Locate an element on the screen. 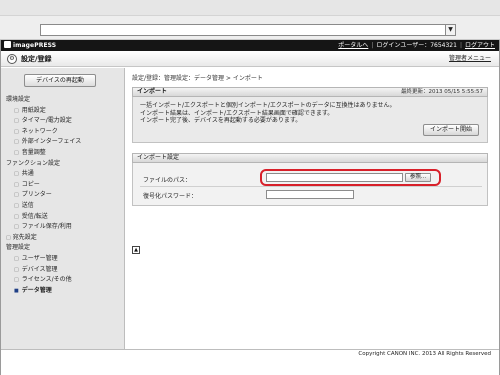 Image resolution: width=500 pixels, height=375 pixels. sidebar-item-store-access-files: □ ファイル保存/利用 is located at coordinates (62, 227).